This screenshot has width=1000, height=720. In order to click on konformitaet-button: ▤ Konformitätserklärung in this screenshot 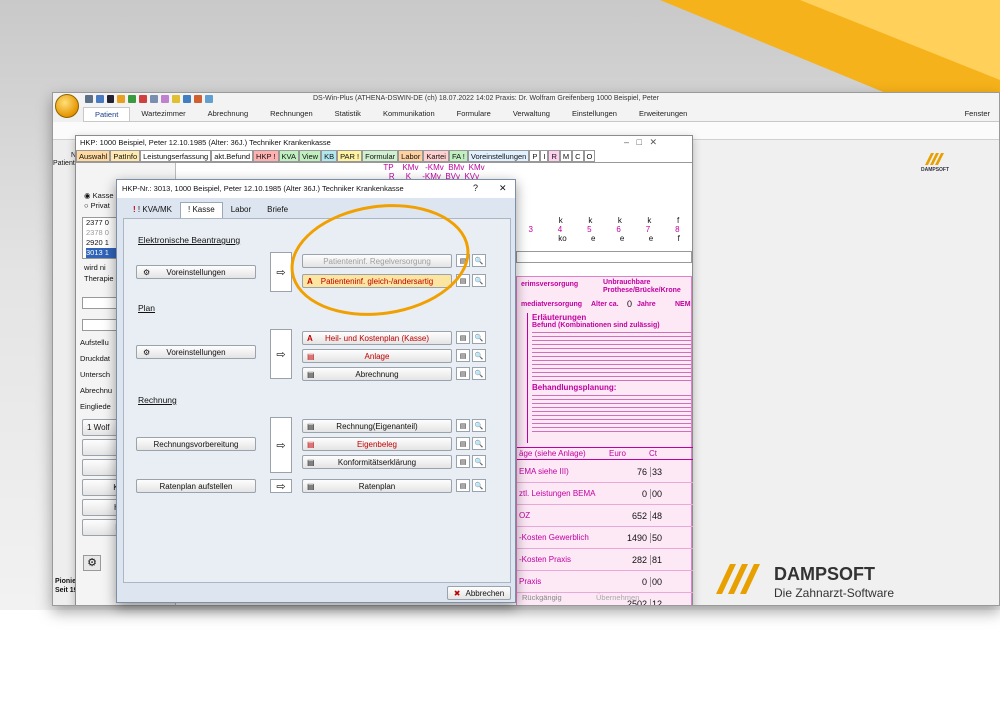, I will do `click(377, 462)`.